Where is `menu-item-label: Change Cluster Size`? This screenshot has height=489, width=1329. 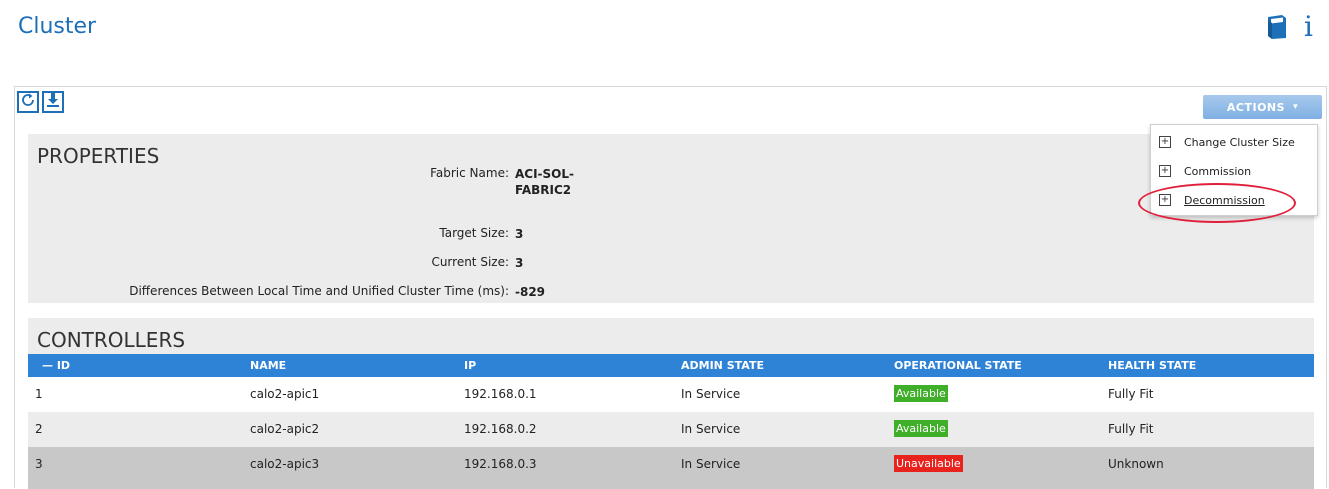 menu-item-label: Change Cluster Size is located at coordinates (1239, 142).